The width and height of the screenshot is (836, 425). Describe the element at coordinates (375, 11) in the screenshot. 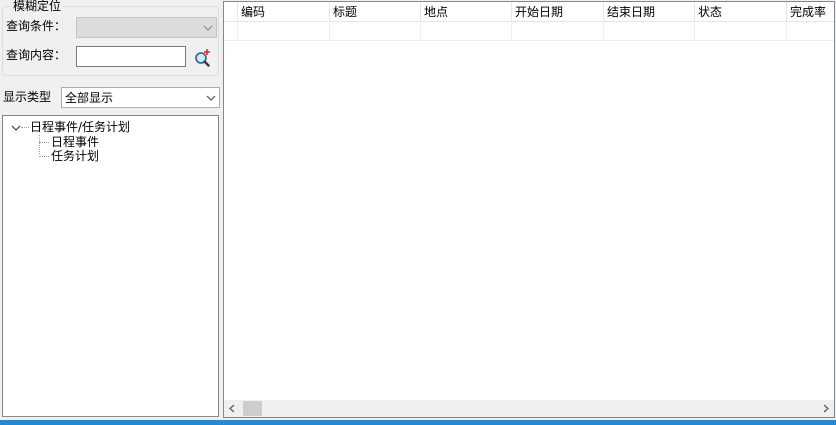

I see `column-header-title: 标题` at that location.